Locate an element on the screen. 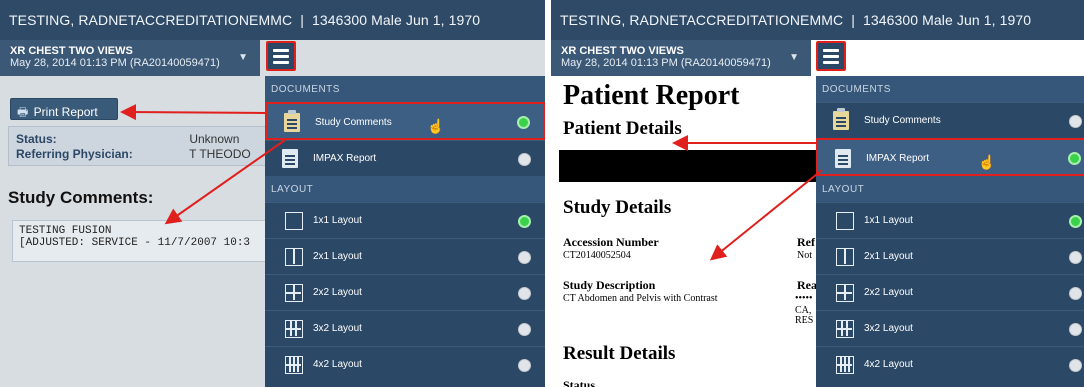 The height and width of the screenshot is (387, 1084). result-details-heading: Result Details is located at coordinates (619, 353).